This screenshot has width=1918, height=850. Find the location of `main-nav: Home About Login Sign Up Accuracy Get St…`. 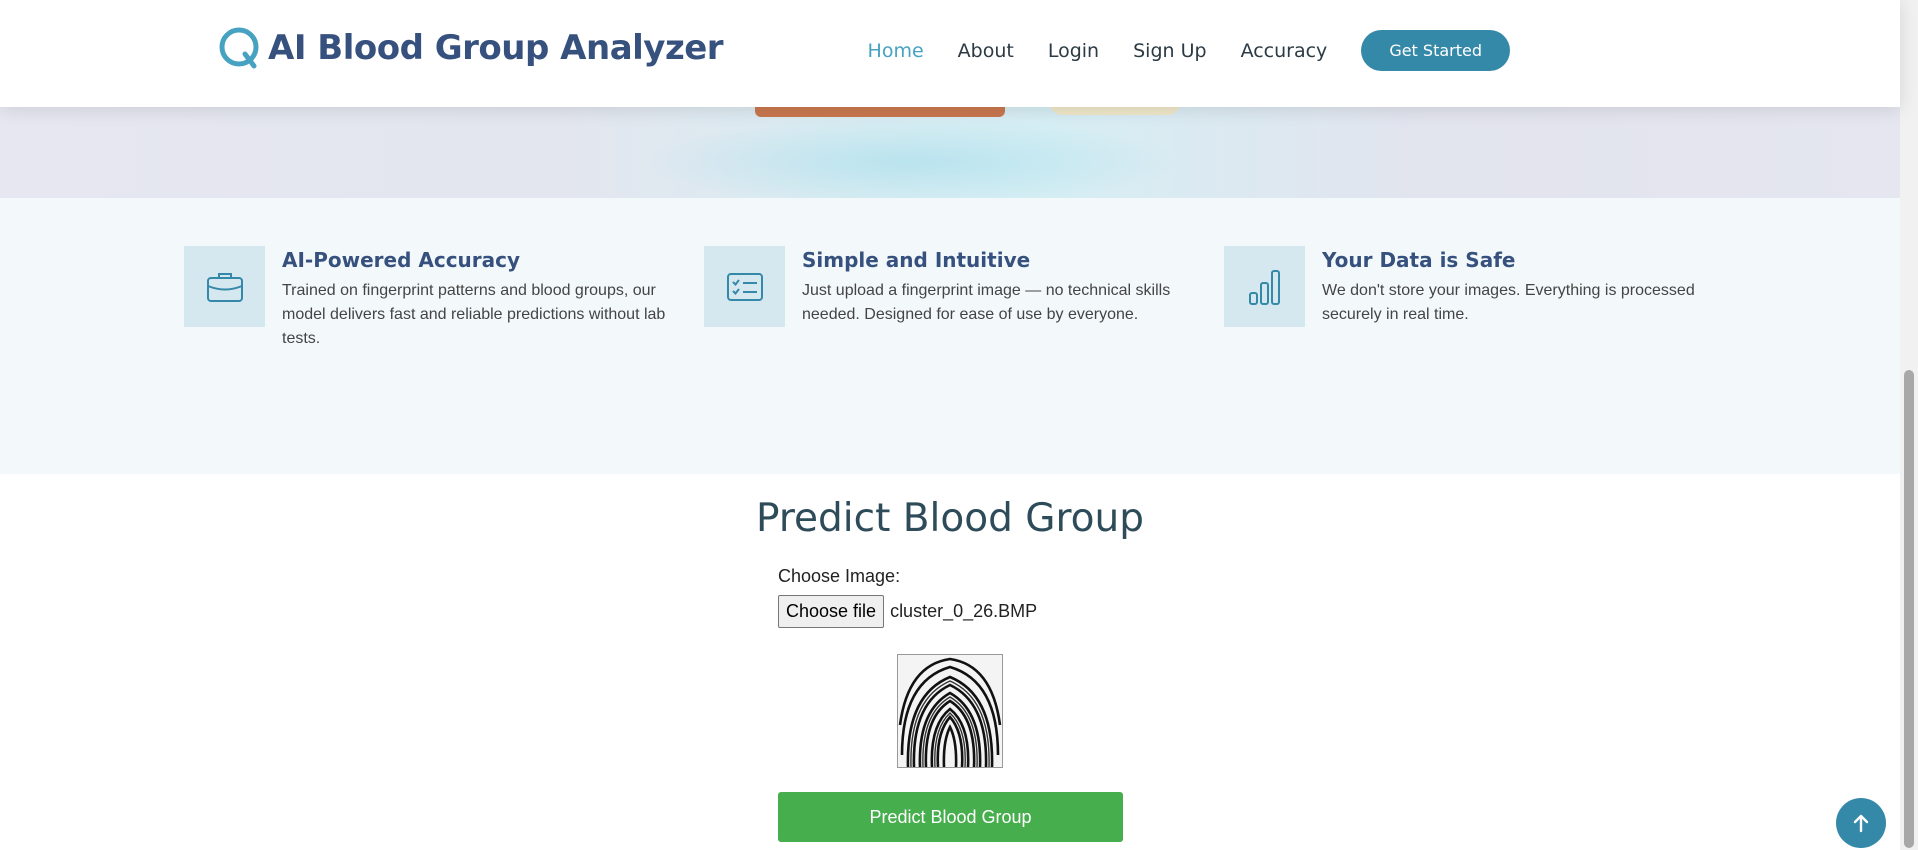

main-nav: Home About Login Sign Up Accuracy Get St… is located at coordinates (1172, 50).